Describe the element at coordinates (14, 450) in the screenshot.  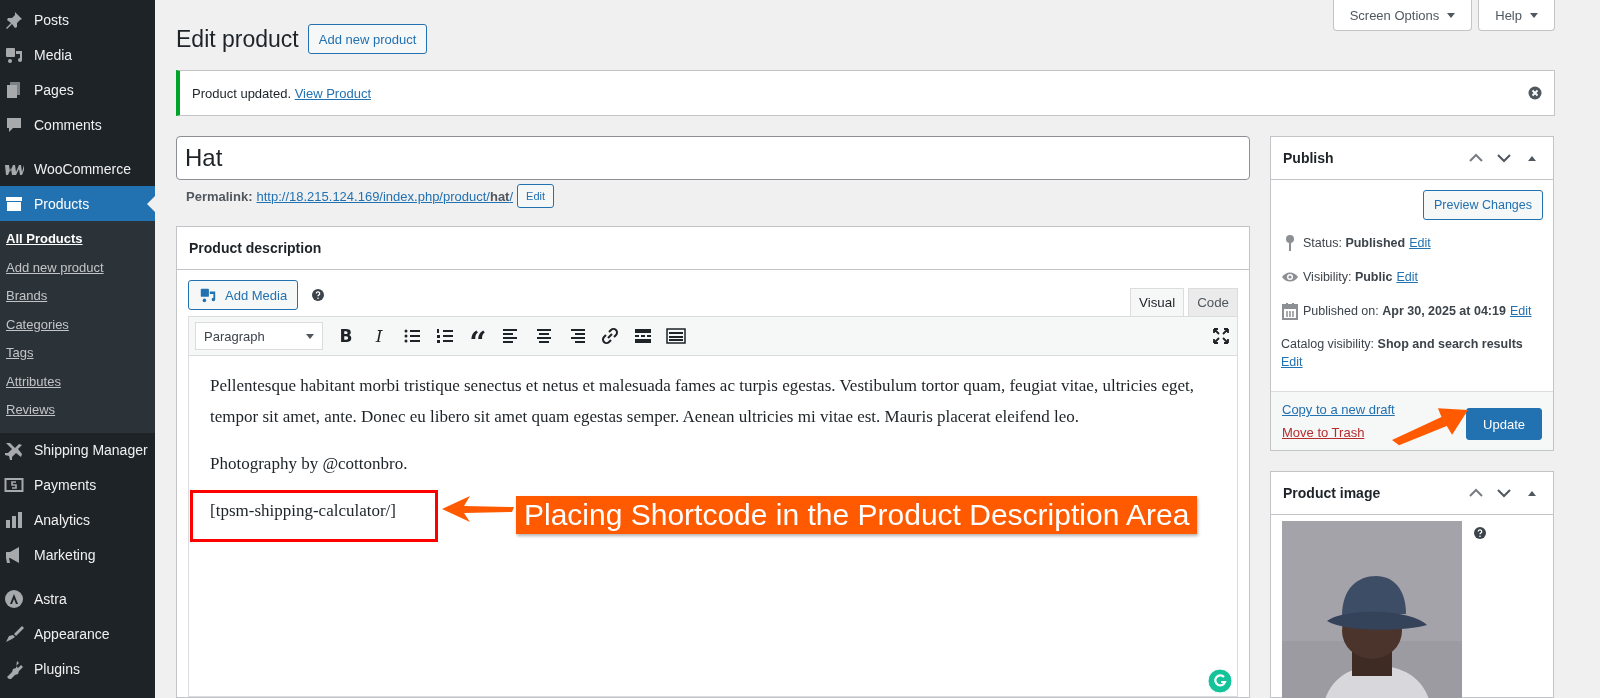
I see `plane-icon` at that location.